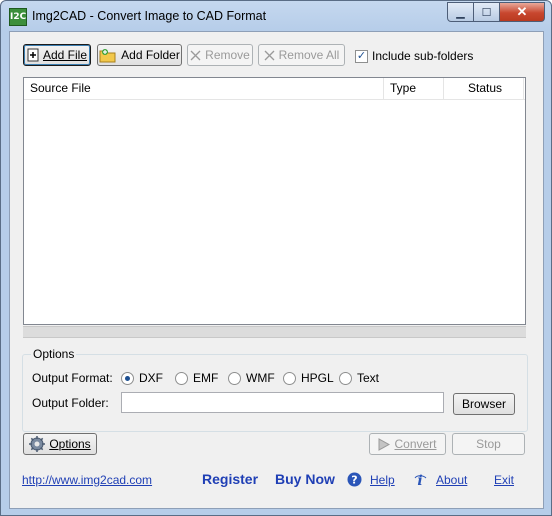 The height and width of the screenshot is (516, 552). Describe the element at coordinates (361, 56) in the screenshot. I see `checkmark-icon: ✓` at that location.